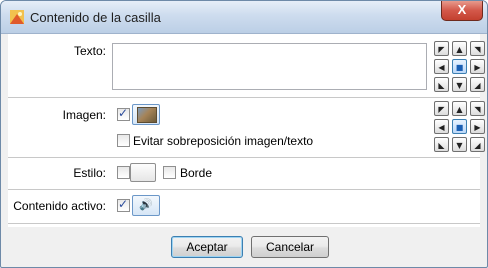  Describe the element at coordinates (459, 144) in the screenshot. I see `img-align-bottom-center-button: ▼` at that location.